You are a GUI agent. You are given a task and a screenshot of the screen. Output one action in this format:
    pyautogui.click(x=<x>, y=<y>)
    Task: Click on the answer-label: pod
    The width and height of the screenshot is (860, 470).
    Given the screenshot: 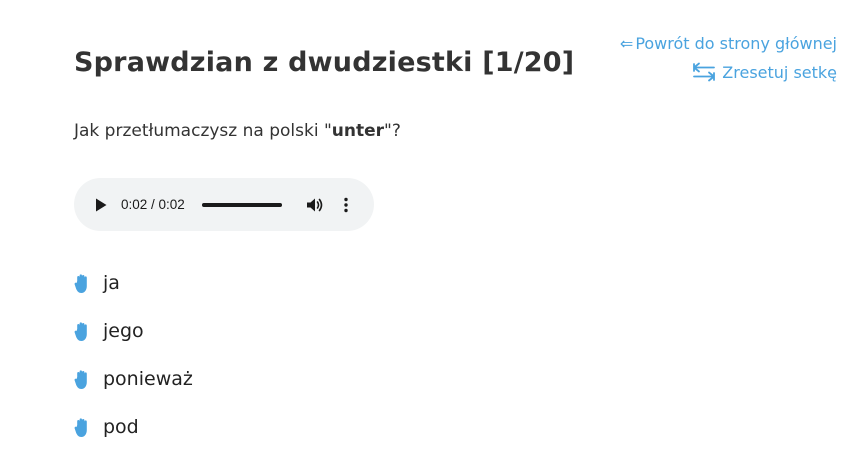 What is the action you would take?
    pyautogui.click(x=121, y=427)
    